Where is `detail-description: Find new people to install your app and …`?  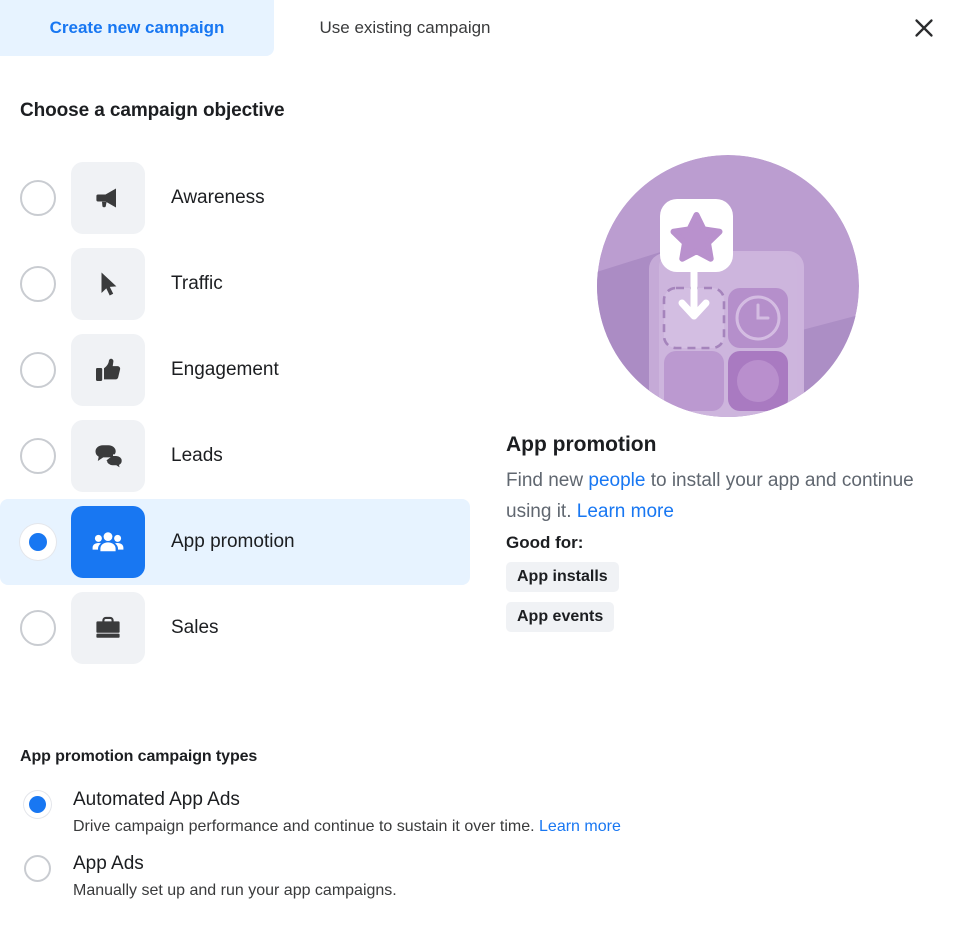 detail-description: Find new people to install your app and … is located at coordinates (711, 496).